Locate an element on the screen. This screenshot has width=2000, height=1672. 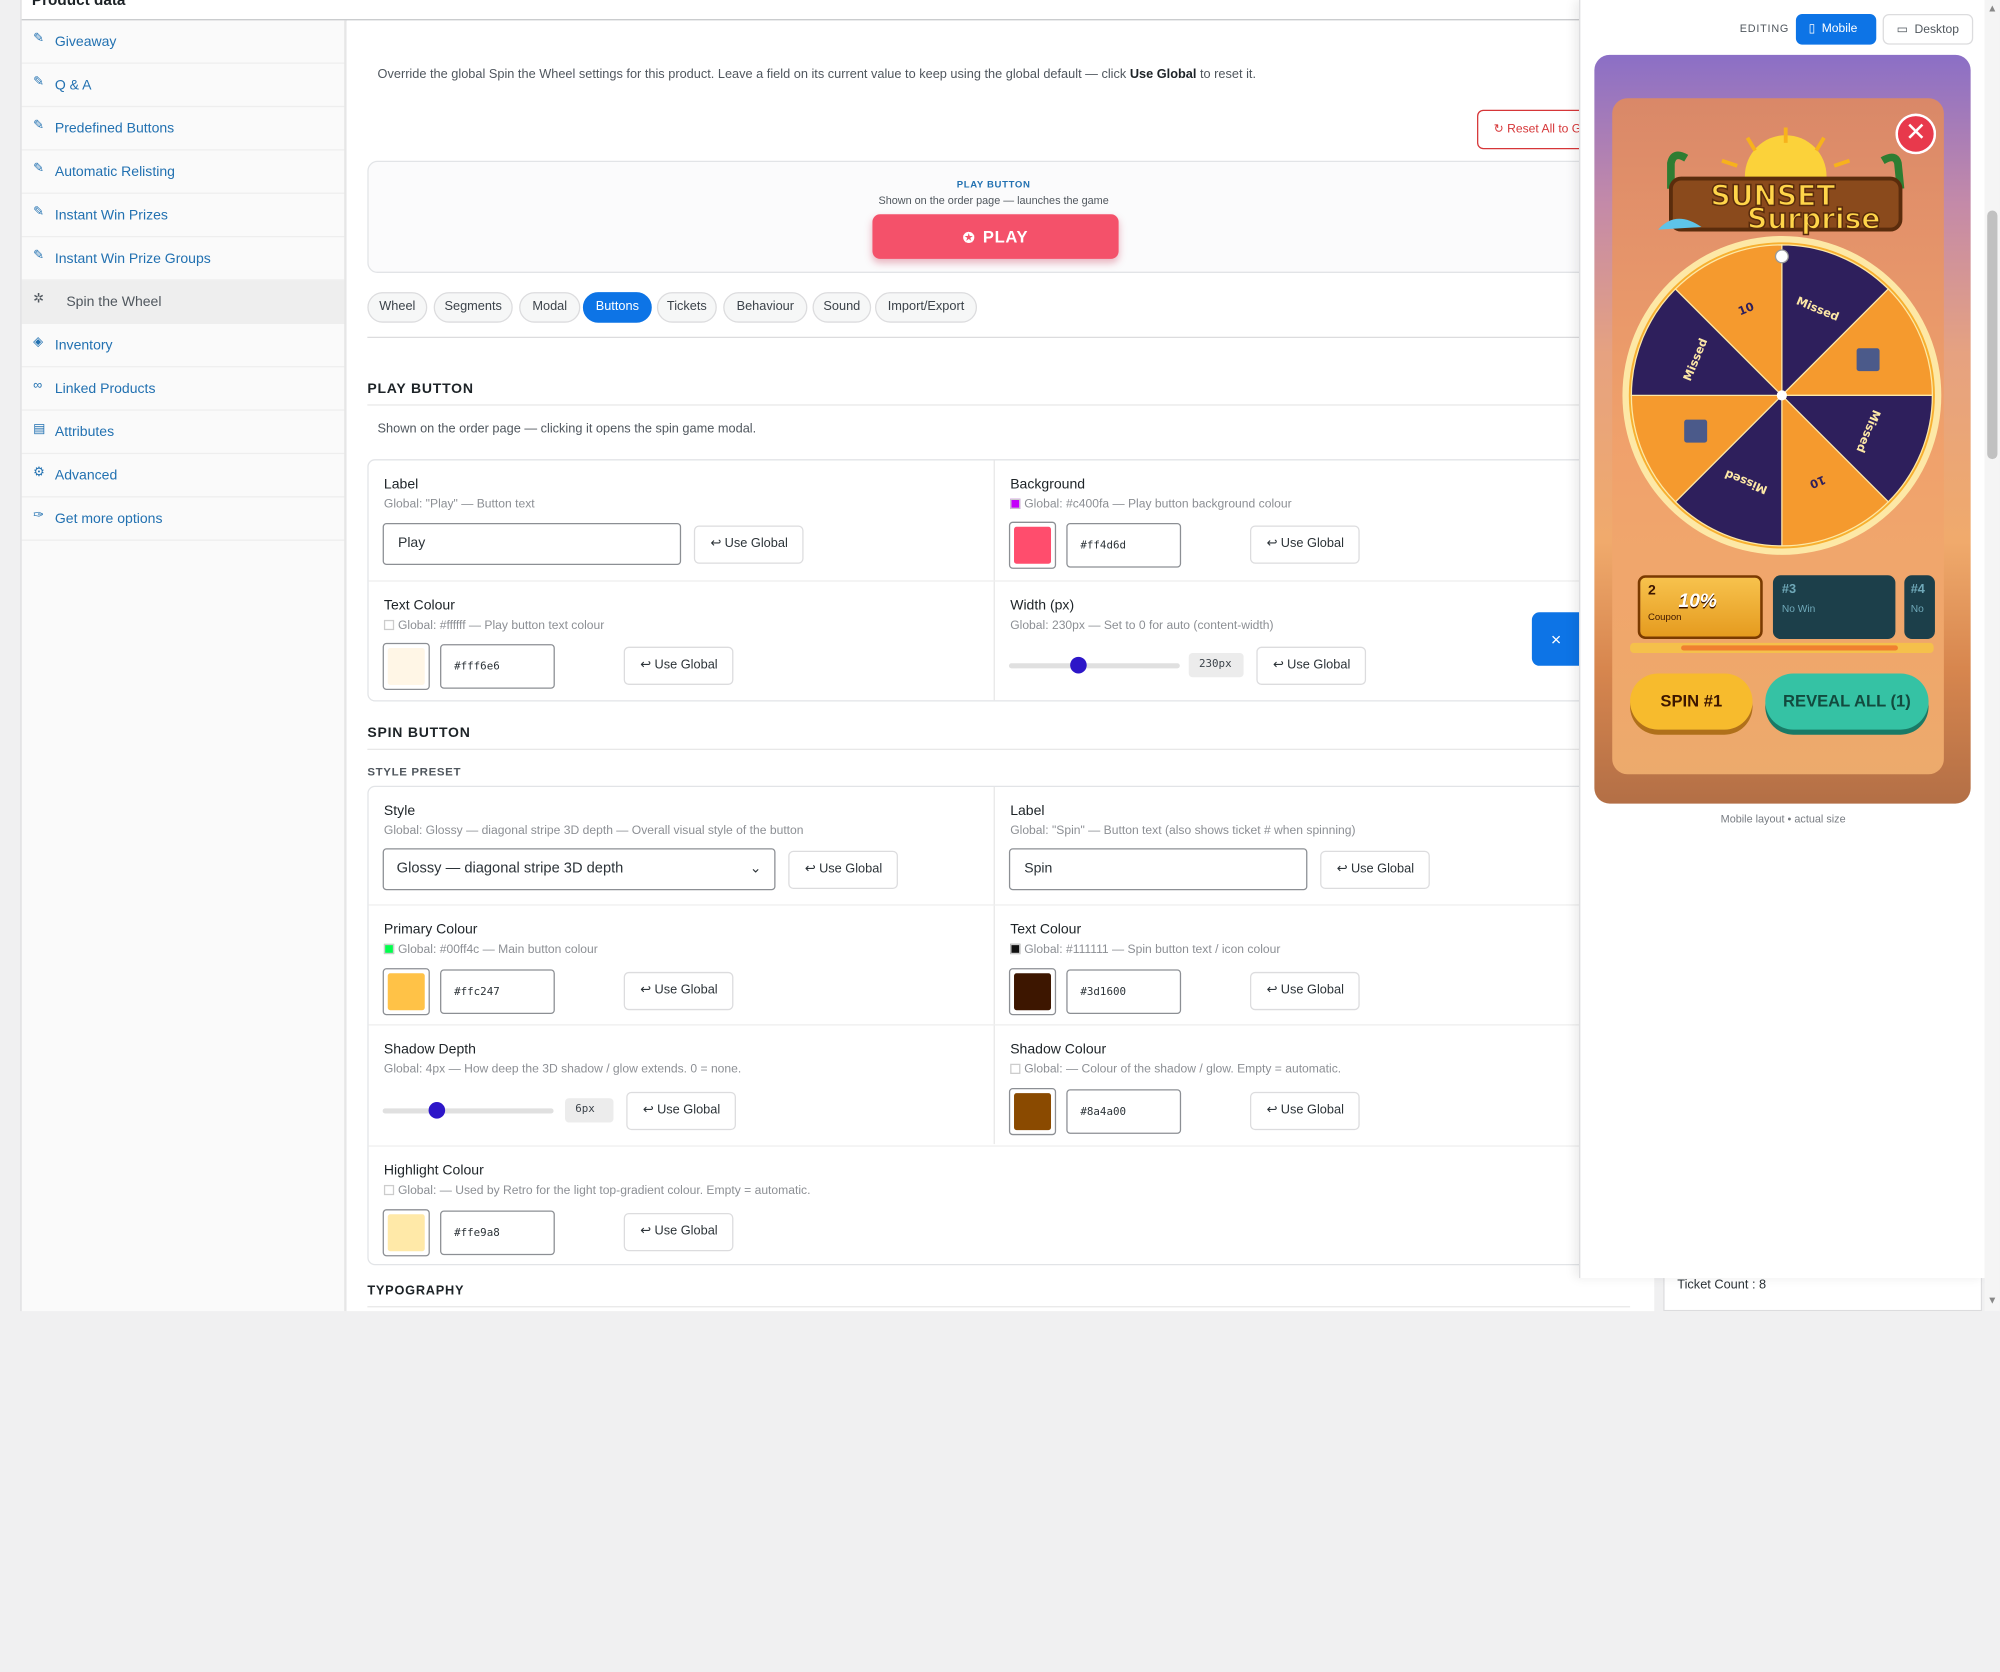
spin-text-colour-swatch is located at coordinates (1032, 992).